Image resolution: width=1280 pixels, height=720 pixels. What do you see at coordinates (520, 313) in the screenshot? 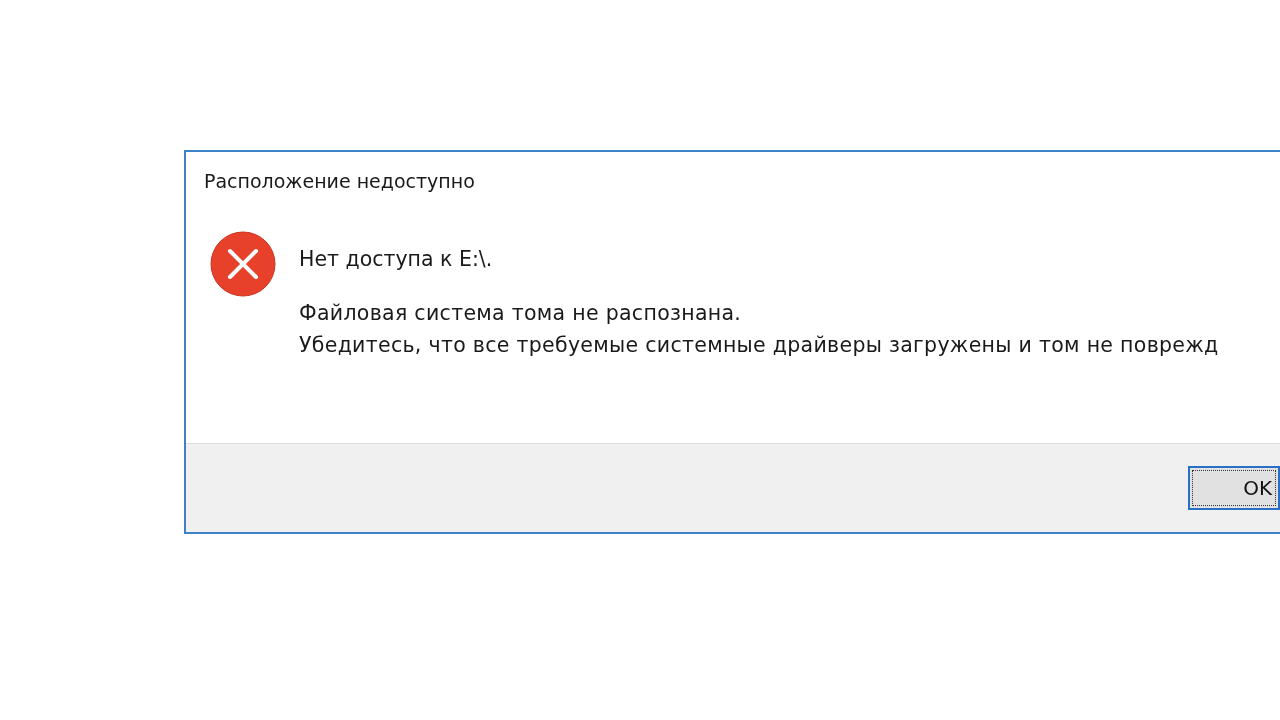
I see `error-message: Файловая система тома не распознана.` at bounding box center [520, 313].